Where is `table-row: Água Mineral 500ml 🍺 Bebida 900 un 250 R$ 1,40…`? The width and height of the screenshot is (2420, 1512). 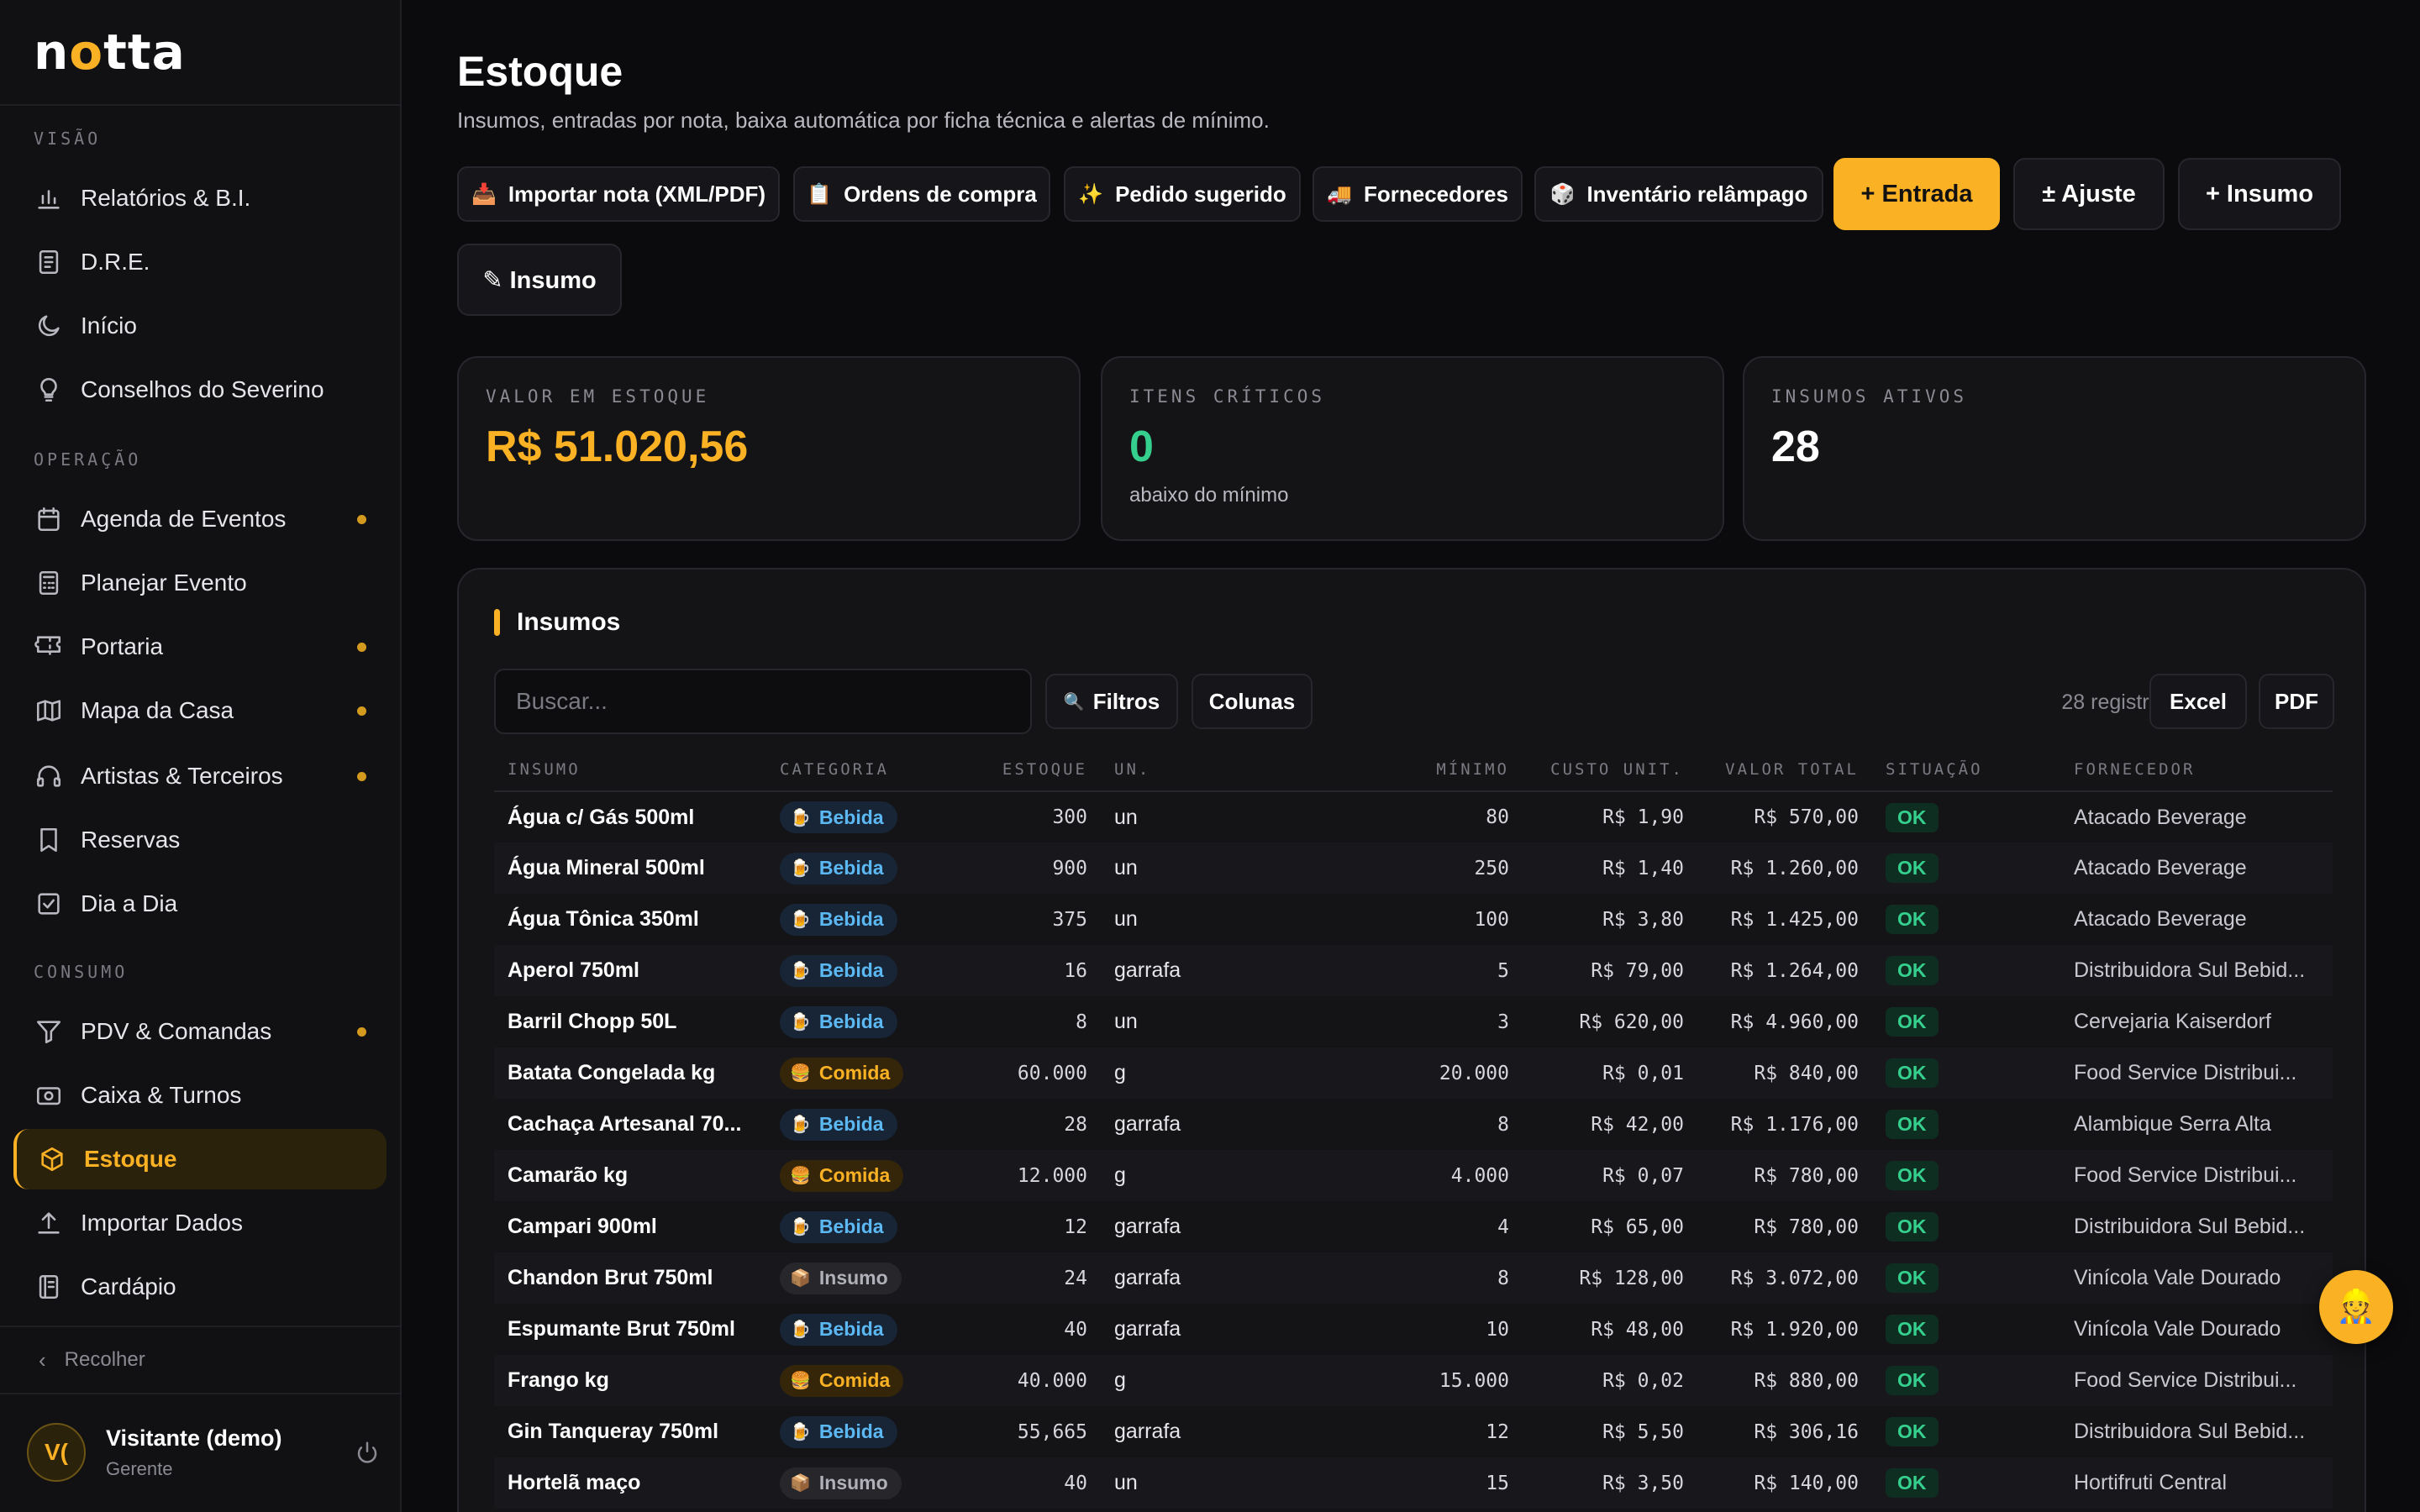 table-row: Água Mineral 500ml 🍺 Bebida 900 un 250 R$ 1,40… is located at coordinates (1413, 868).